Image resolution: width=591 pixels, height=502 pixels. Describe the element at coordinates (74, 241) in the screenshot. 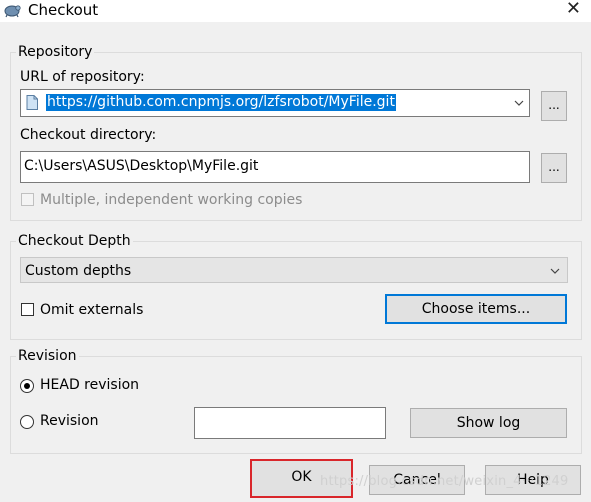

I see `checkout-depth-legend: Checkout Depth` at that location.